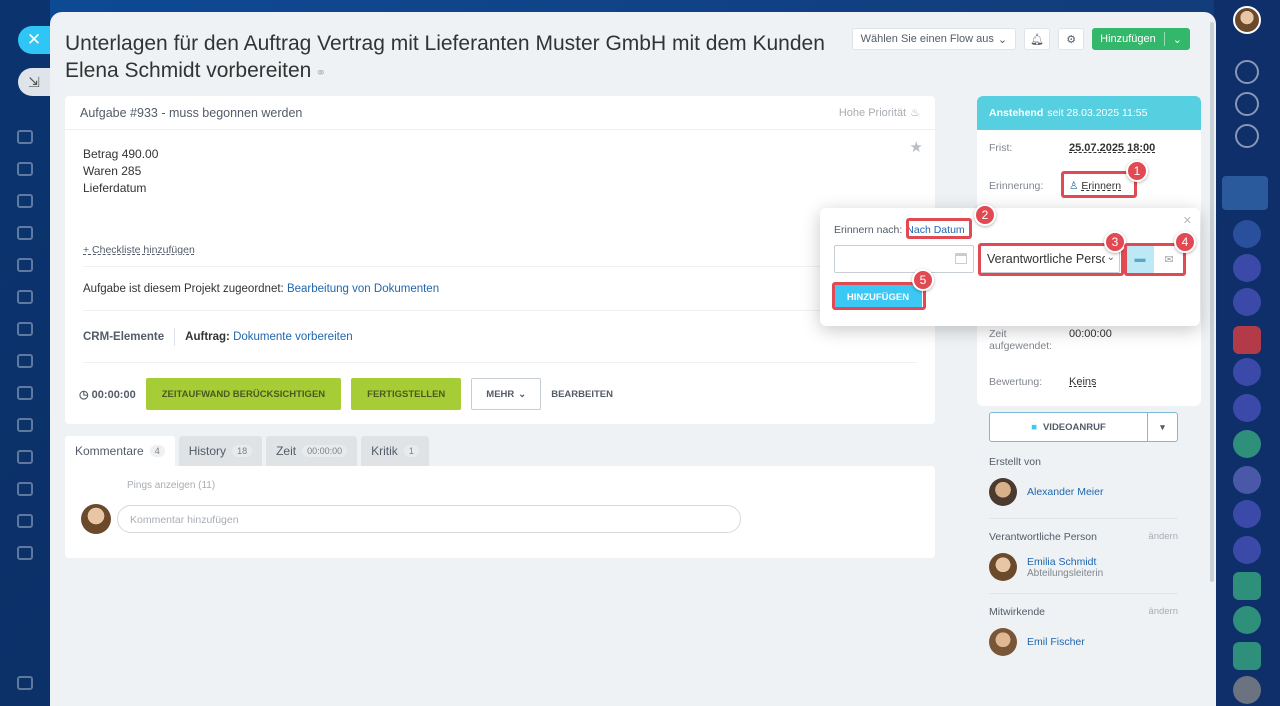 This screenshot has width=1280, height=706. I want to click on tab-criticism: Kritik 1, so click(395, 451).